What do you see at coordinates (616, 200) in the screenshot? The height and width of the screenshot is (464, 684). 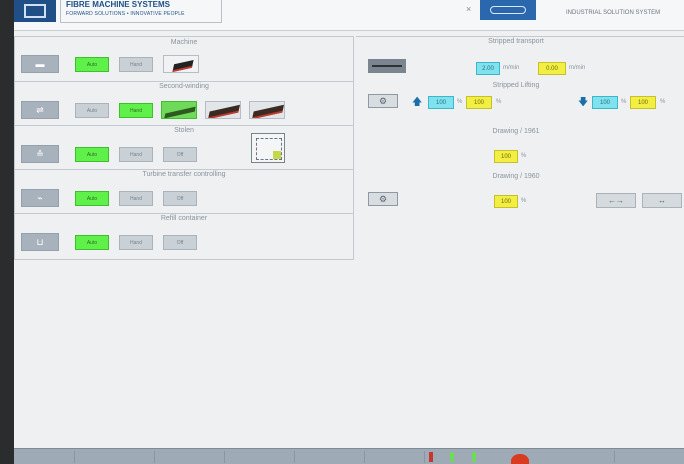 I see `drawing-expand-button: ←→` at bounding box center [616, 200].